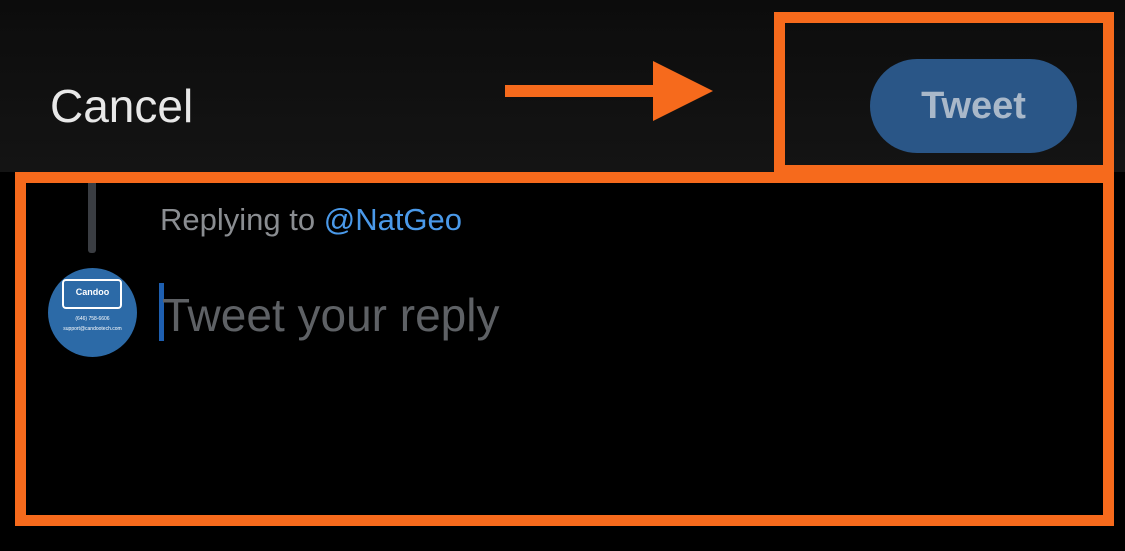  Describe the element at coordinates (393, 219) in the screenshot. I see `replying-handle-link: @NatGeo` at that location.